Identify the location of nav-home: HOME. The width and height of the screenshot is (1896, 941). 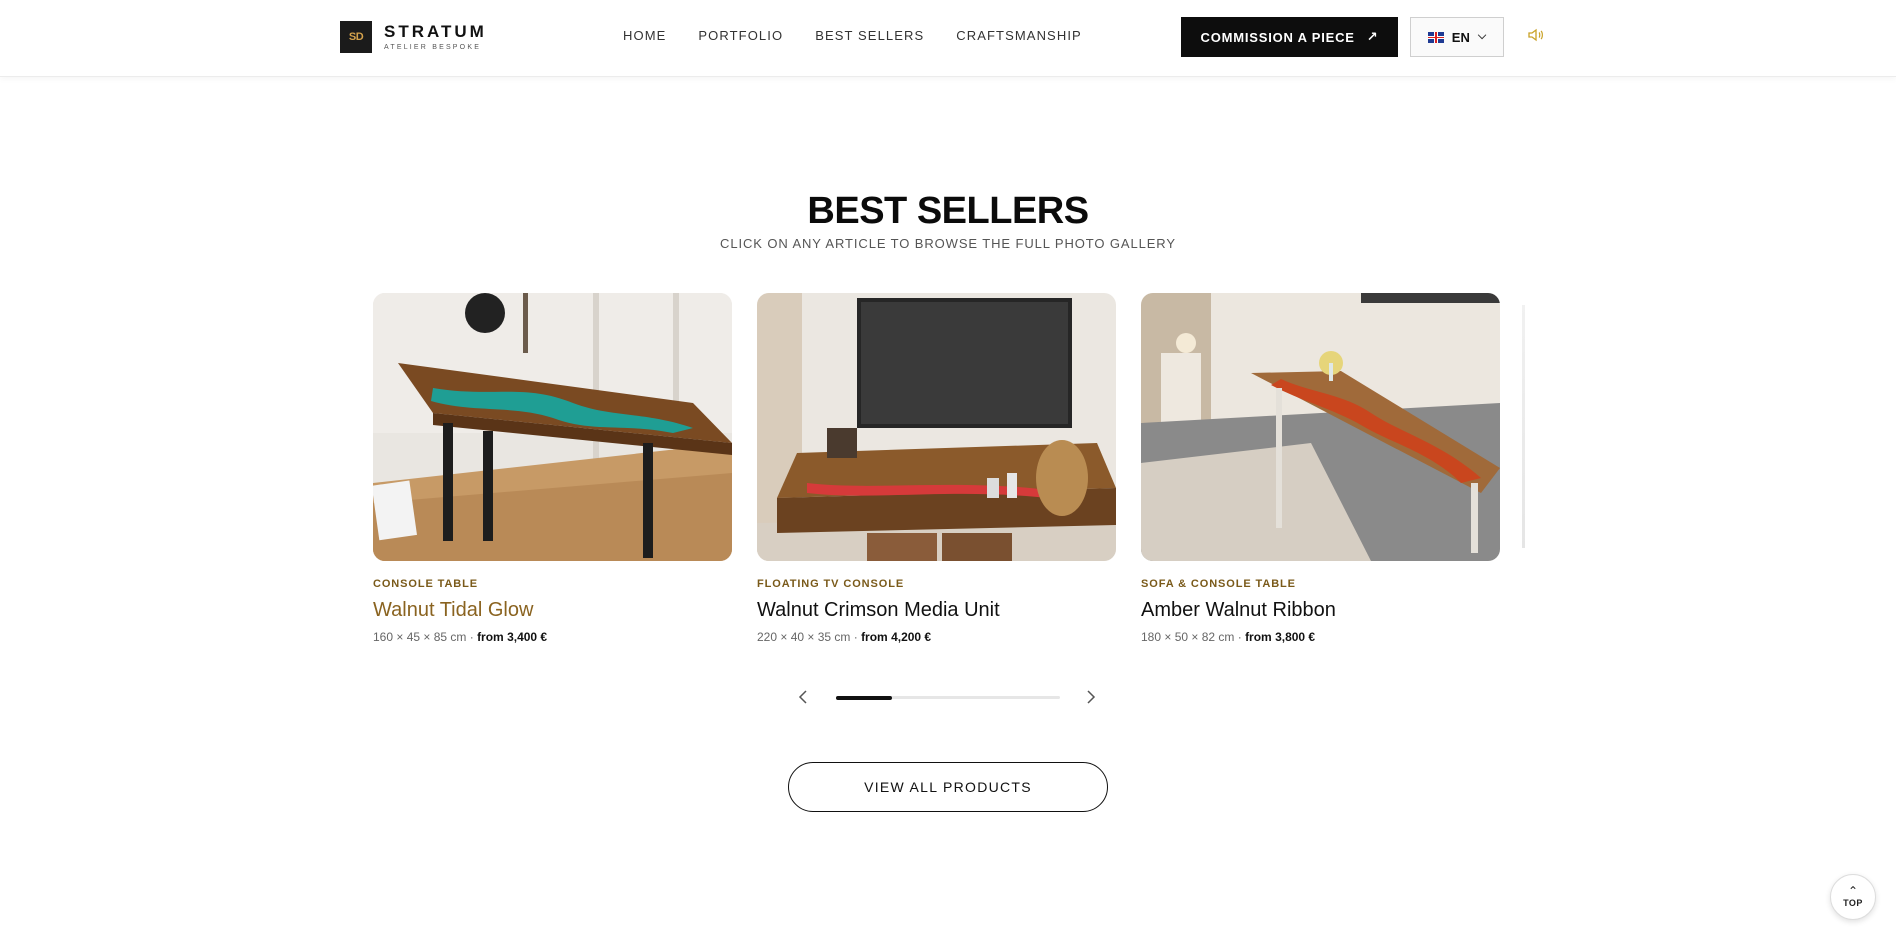
(644, 35).